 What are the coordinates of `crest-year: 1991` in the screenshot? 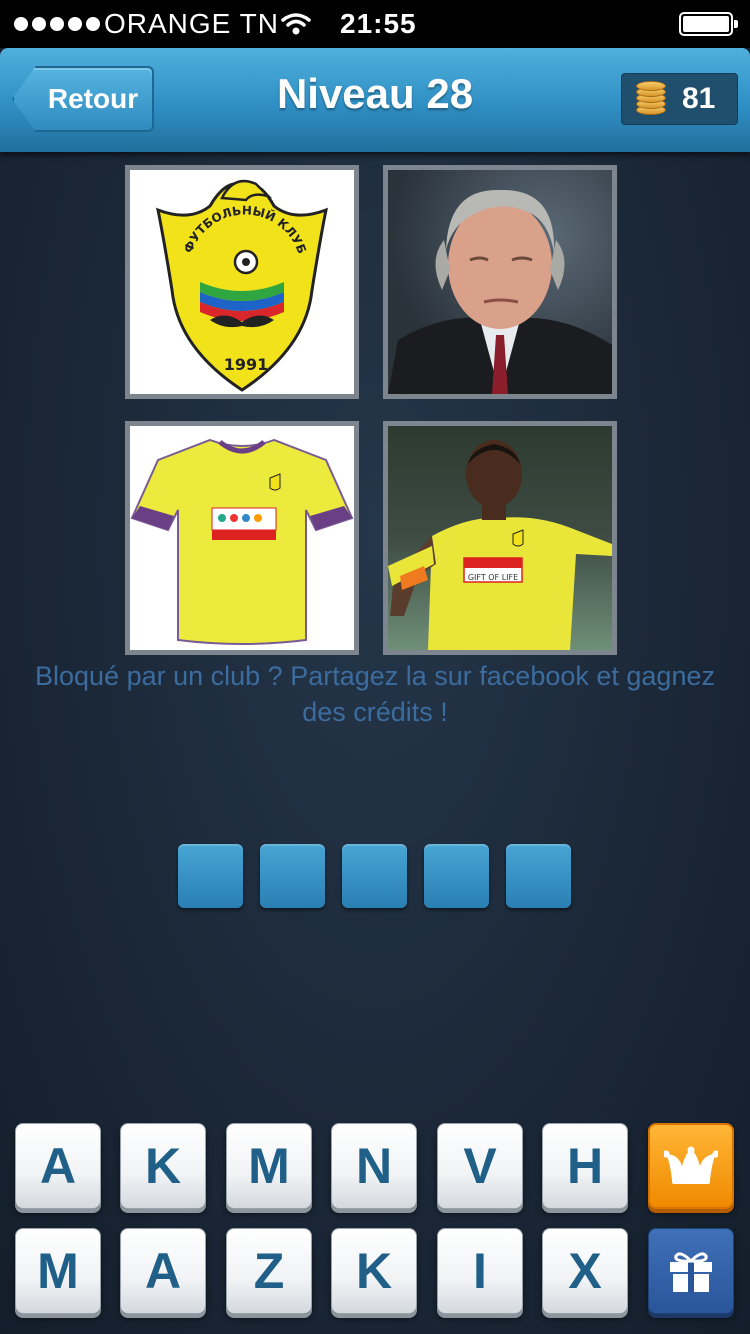 It's located at (246, 364).